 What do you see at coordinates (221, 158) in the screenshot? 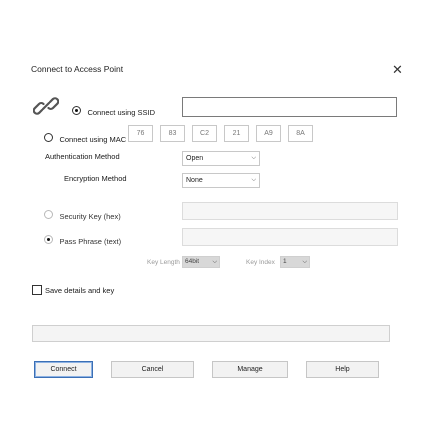
I see `authentication-select: Open ⌵` at bounding box center [221, 158].